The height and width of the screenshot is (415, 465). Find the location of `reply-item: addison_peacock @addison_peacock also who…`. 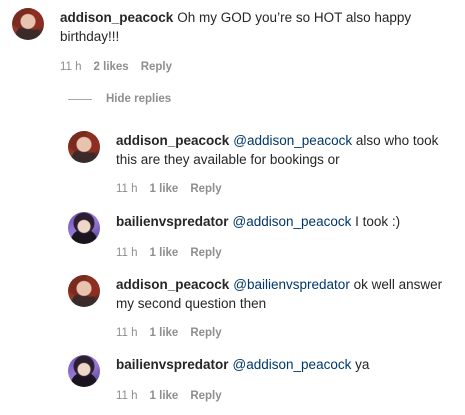

reply-item: addison_peacock @addison_peacock also who… is located at coordinates (263, 163).